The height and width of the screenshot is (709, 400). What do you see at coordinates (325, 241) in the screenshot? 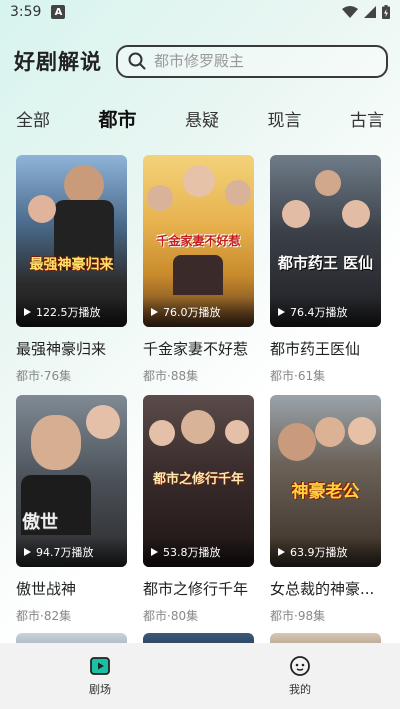
I see `drama-poster: 都市药王 医仙 76.4万播放` at bounding box center [325, 241].